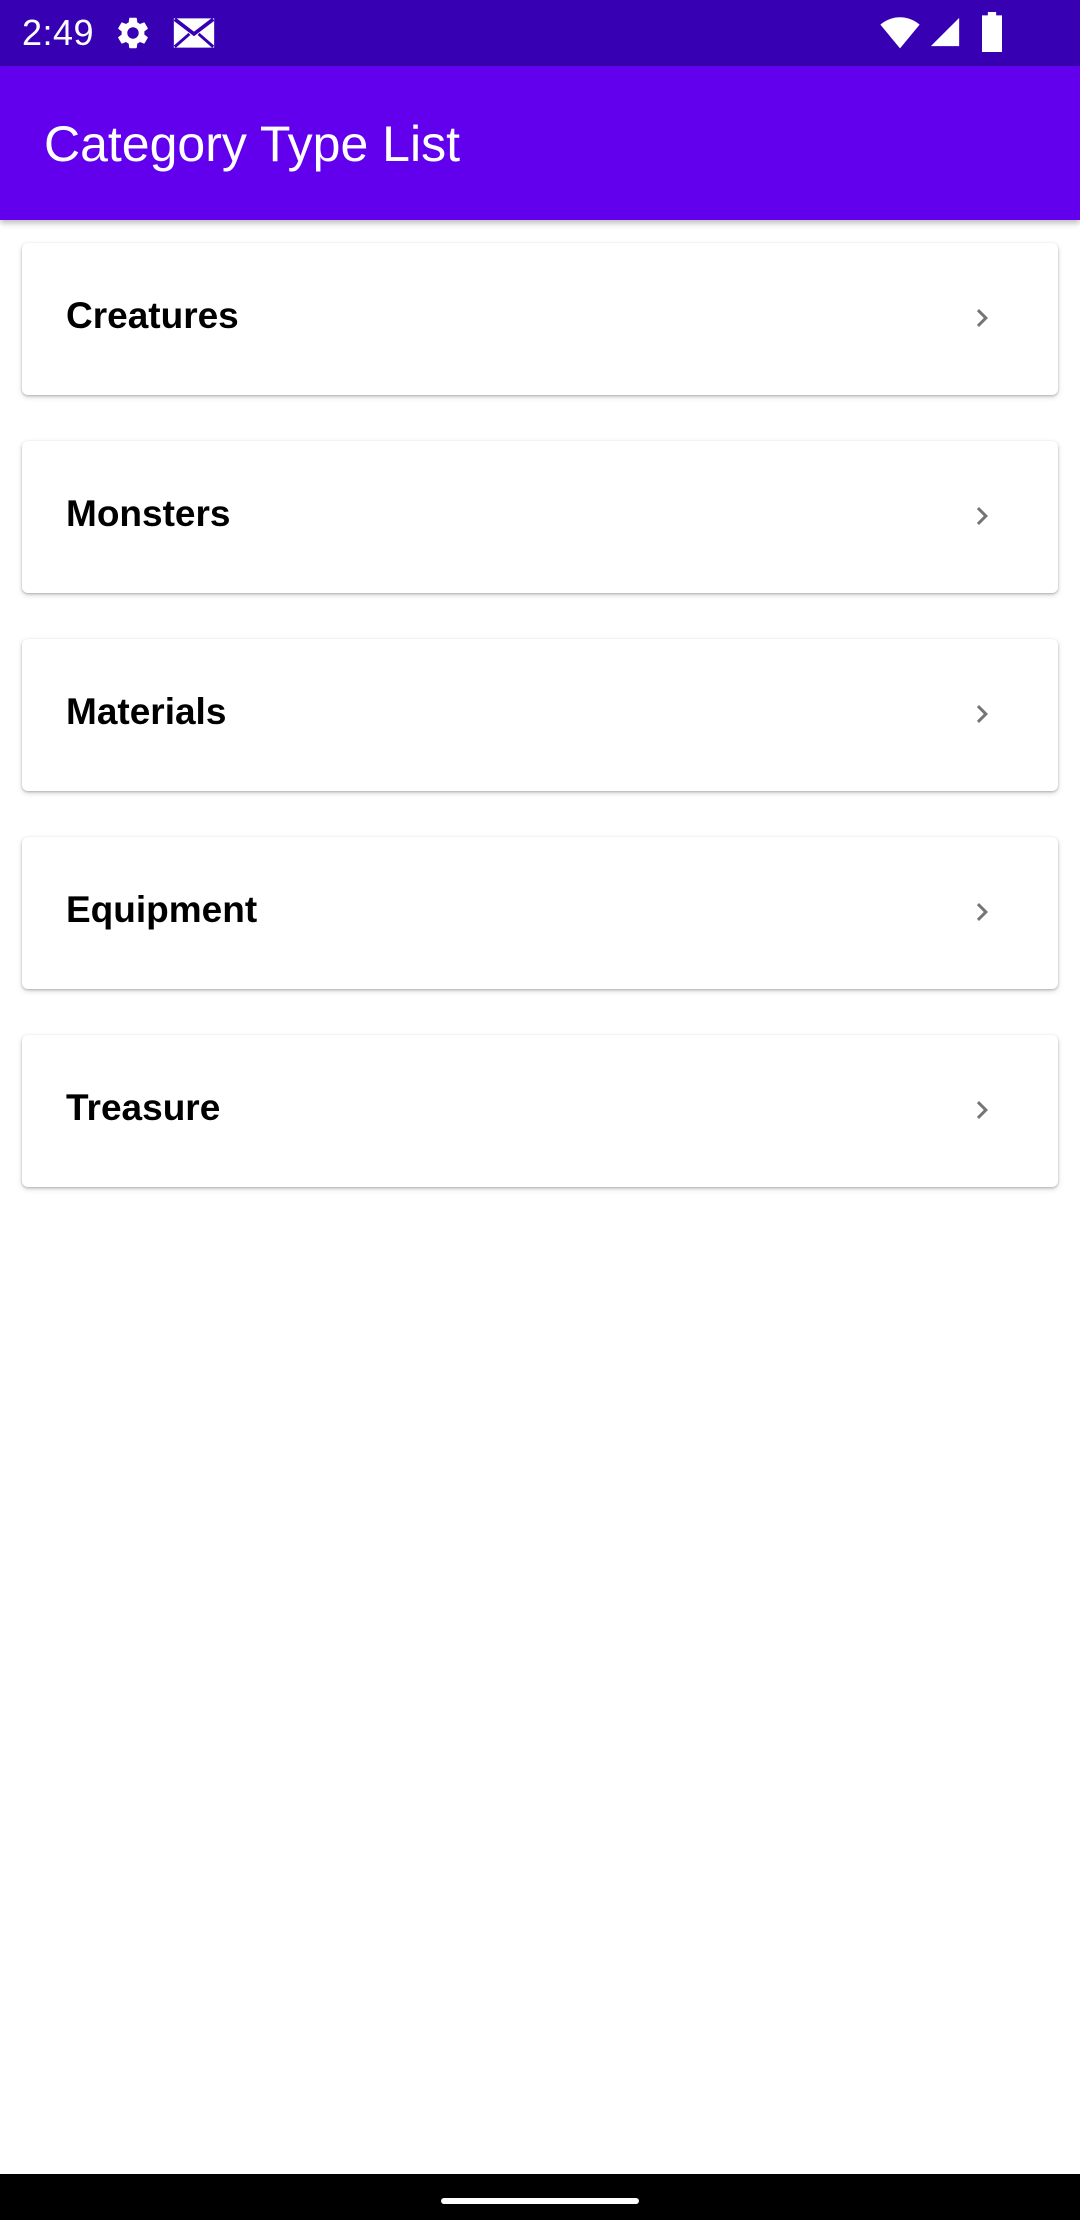 The width and height of the screenshot is (1080, 2220). Describe the element at coordinates (540, 2197) in the screenshot. I see `navigation-bar` at that location.